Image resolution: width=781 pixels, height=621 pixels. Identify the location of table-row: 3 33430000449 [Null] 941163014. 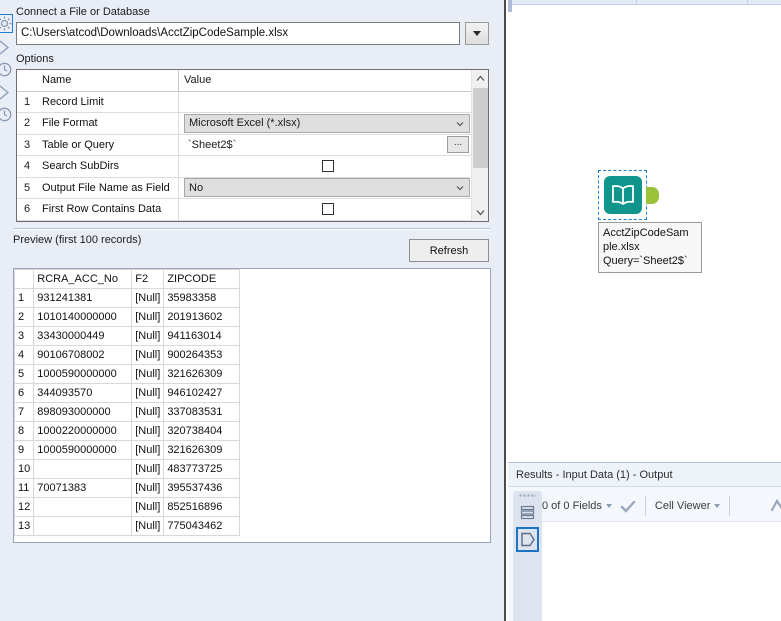
(127, 336).